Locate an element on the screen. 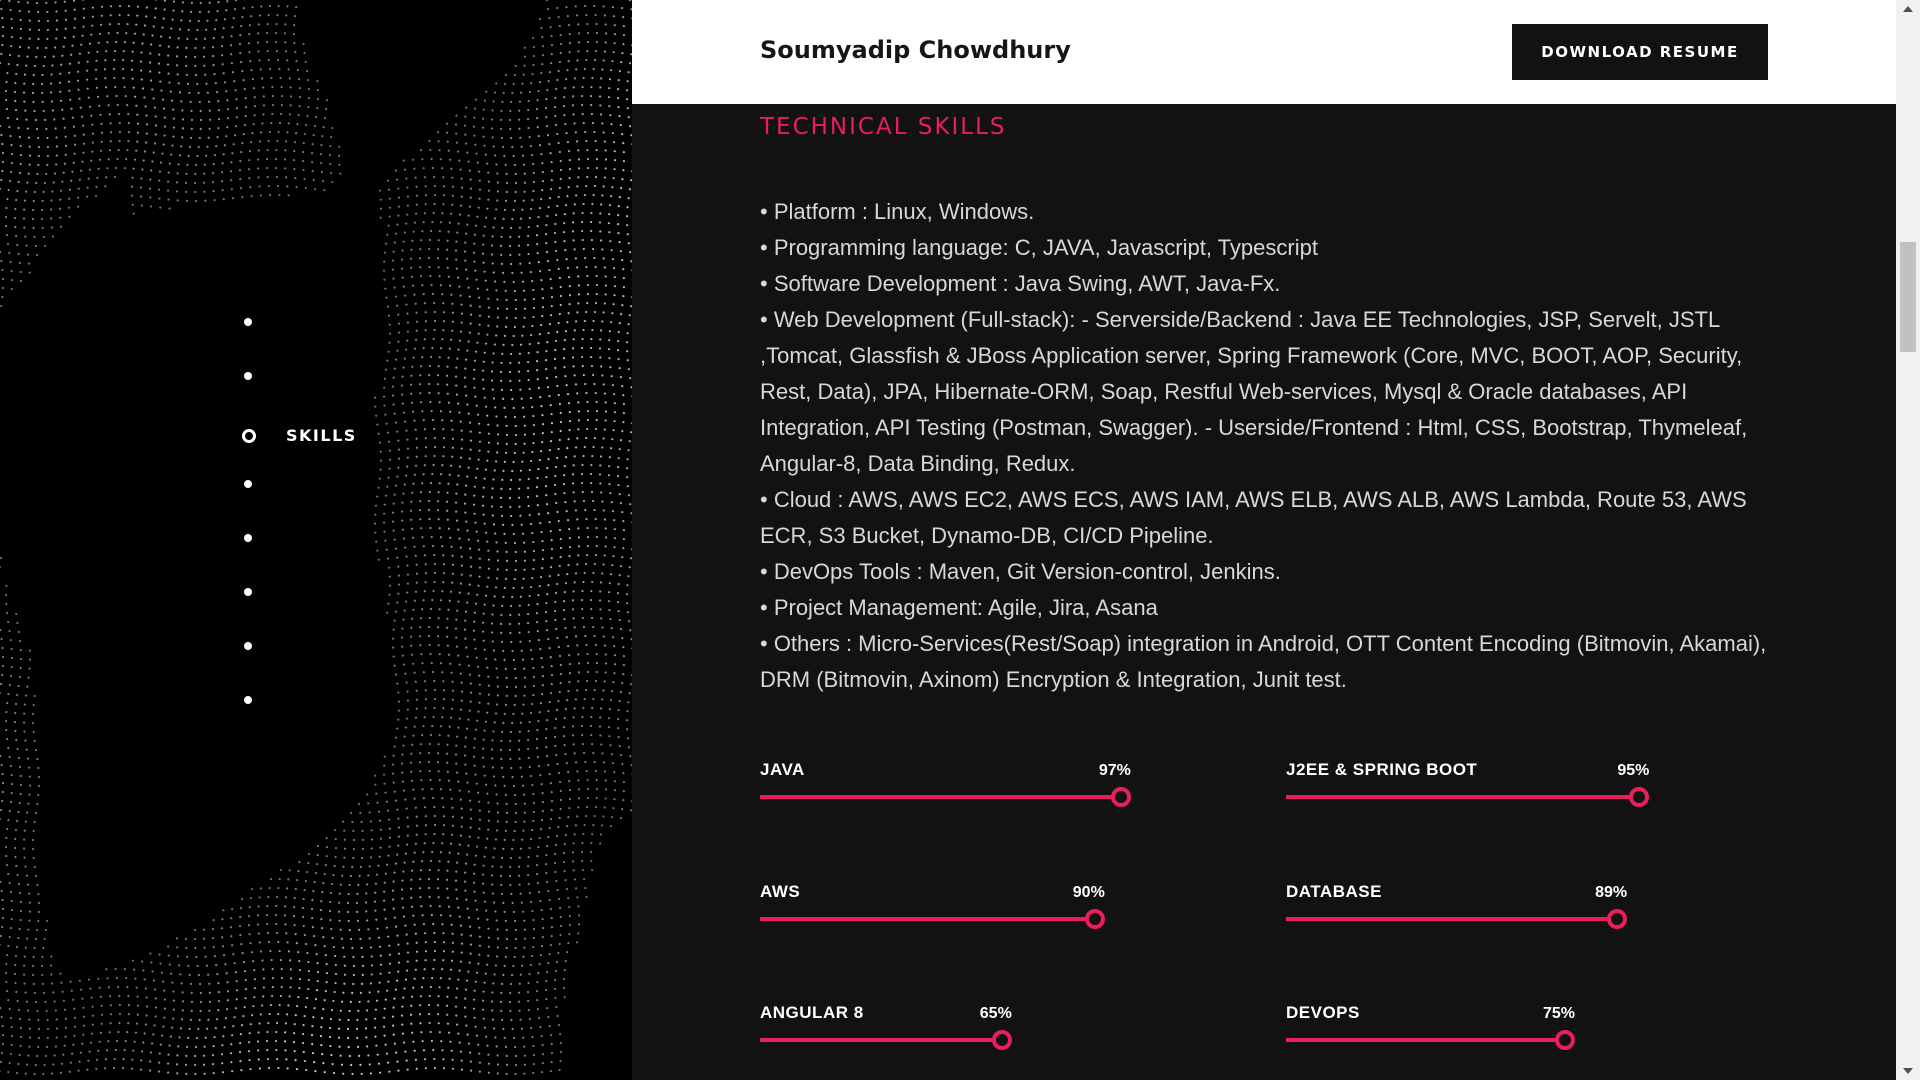 This screenshot has height=1080, width=1920. skill-bar-percent: 75% is located at coordinates (1559, 1013).